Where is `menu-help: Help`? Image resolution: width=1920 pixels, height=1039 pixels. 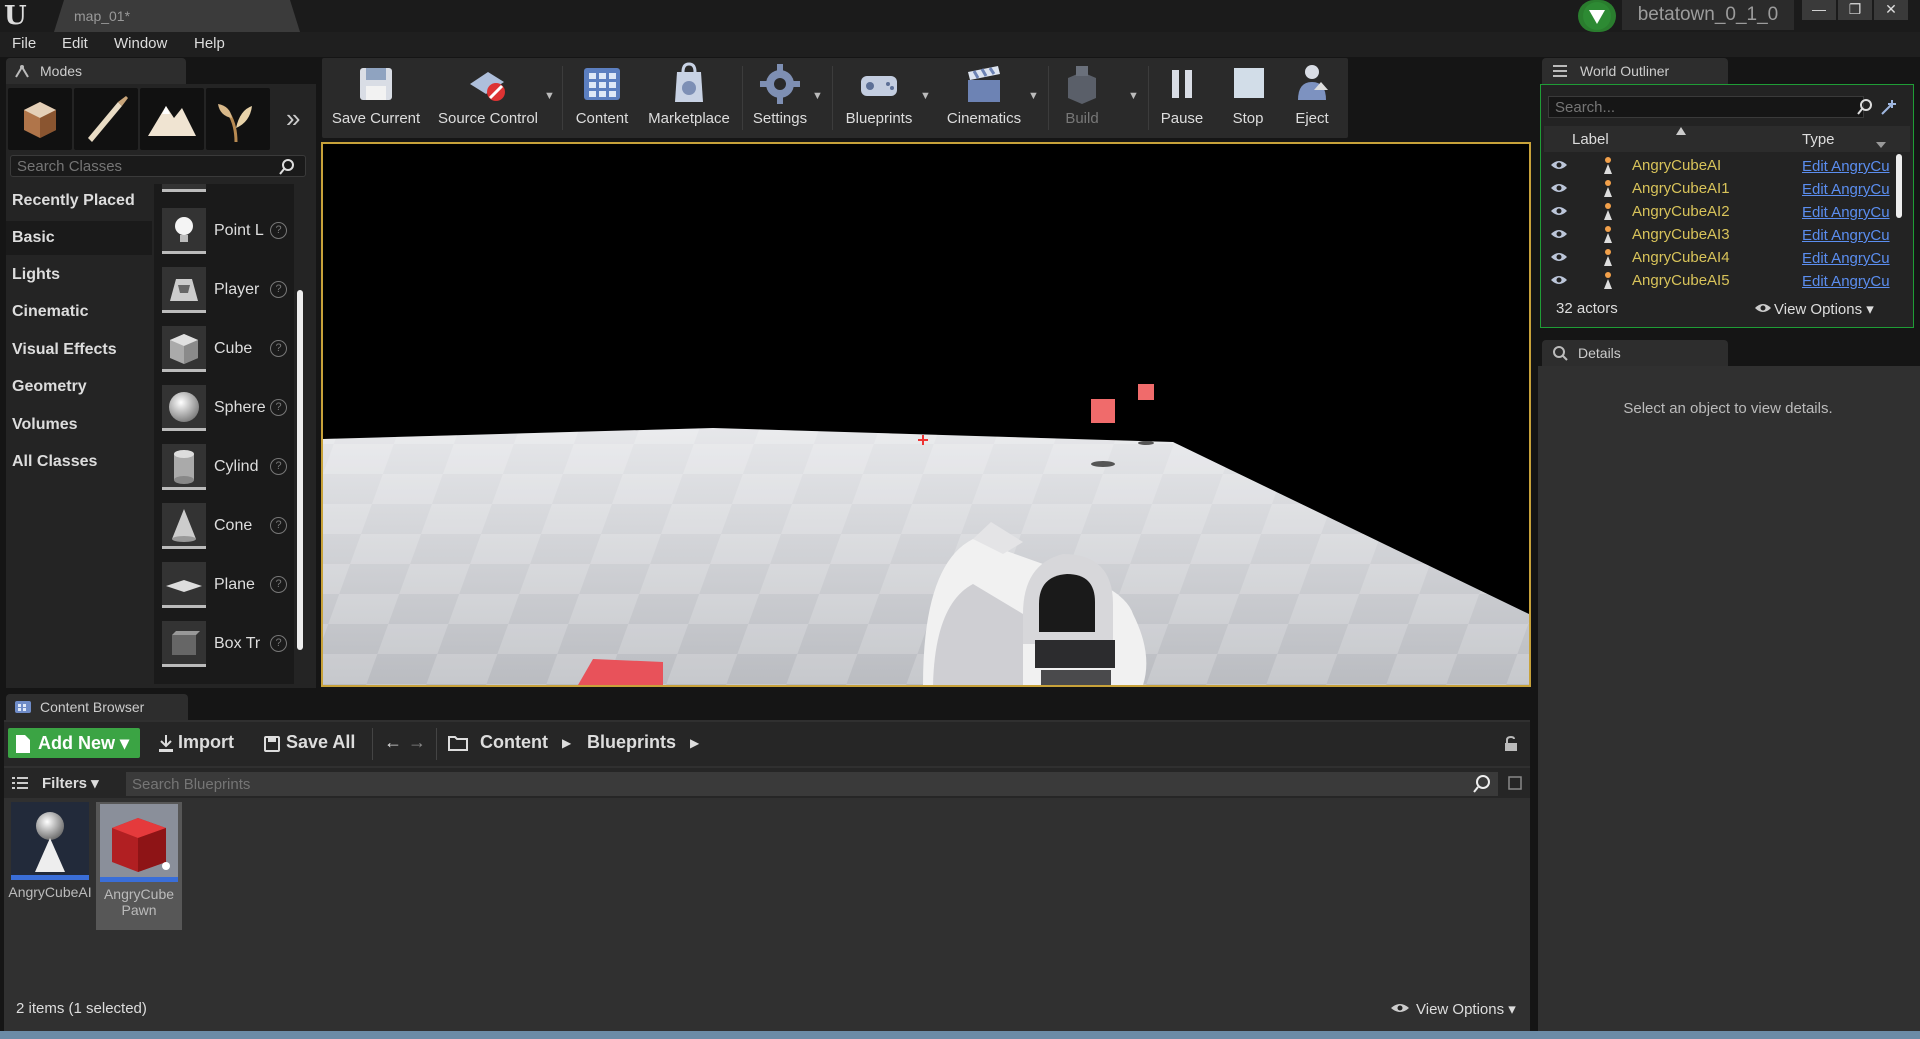
menu-help: Help is located at coordinates (209, 43).